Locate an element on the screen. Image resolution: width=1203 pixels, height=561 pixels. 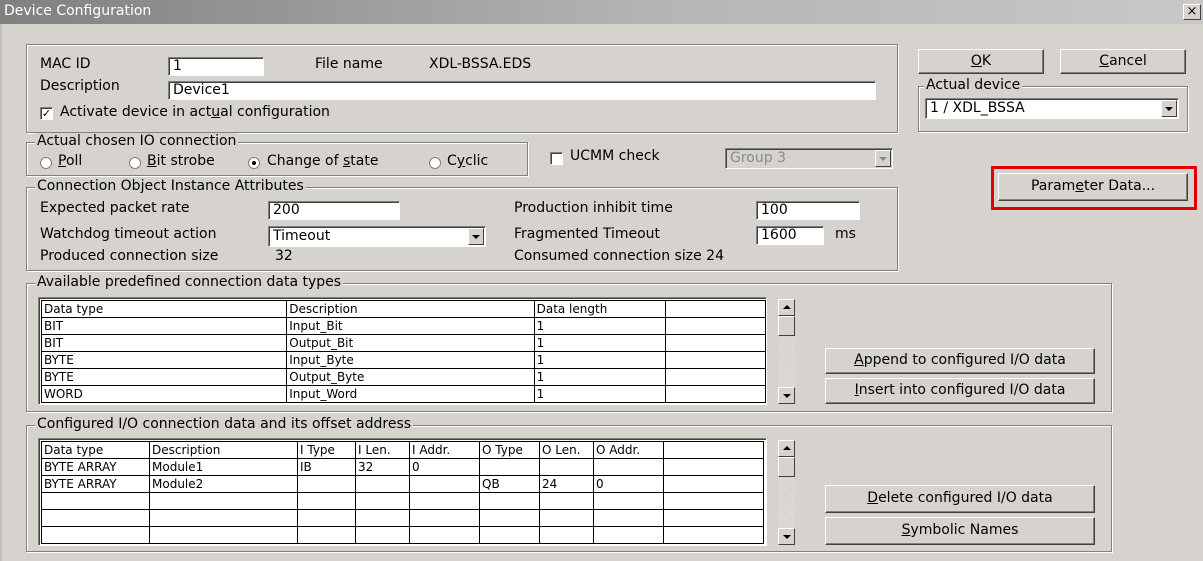
cell: QB is located at coordinates (509, 484).